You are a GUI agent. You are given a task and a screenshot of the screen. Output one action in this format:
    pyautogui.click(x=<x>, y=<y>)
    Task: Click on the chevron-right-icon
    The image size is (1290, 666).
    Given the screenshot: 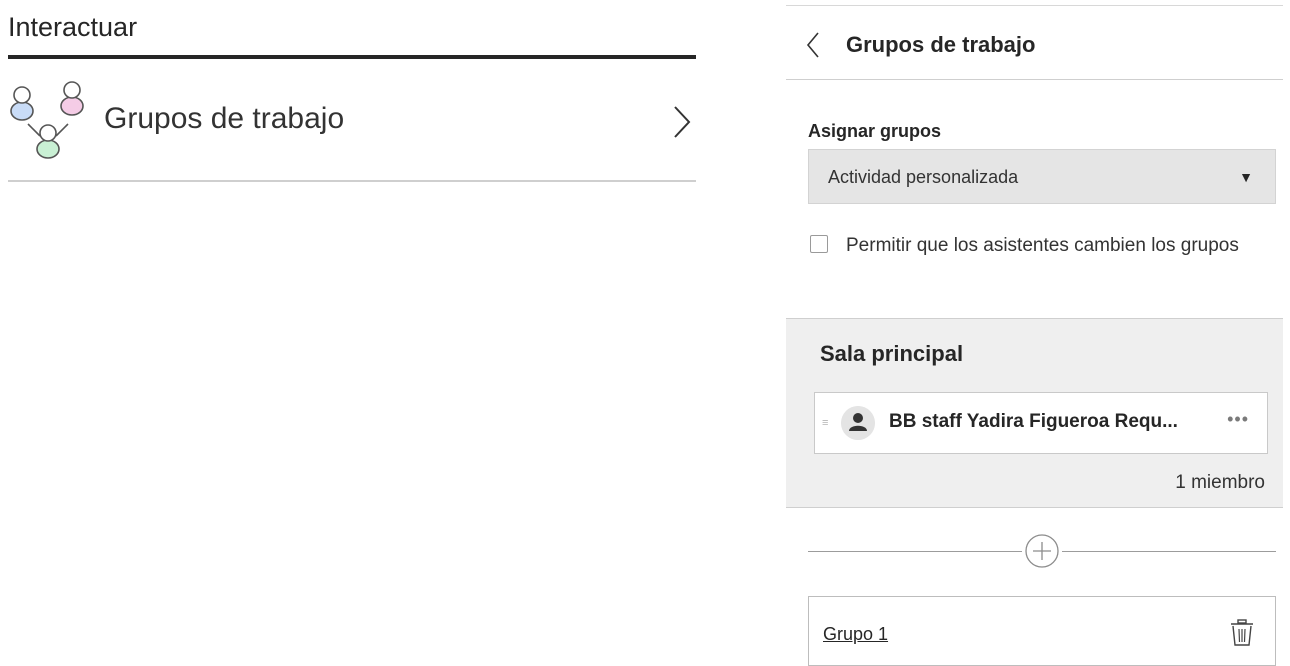 What is the action you would take?
    pyautogui.click(x=682, y=122)
    